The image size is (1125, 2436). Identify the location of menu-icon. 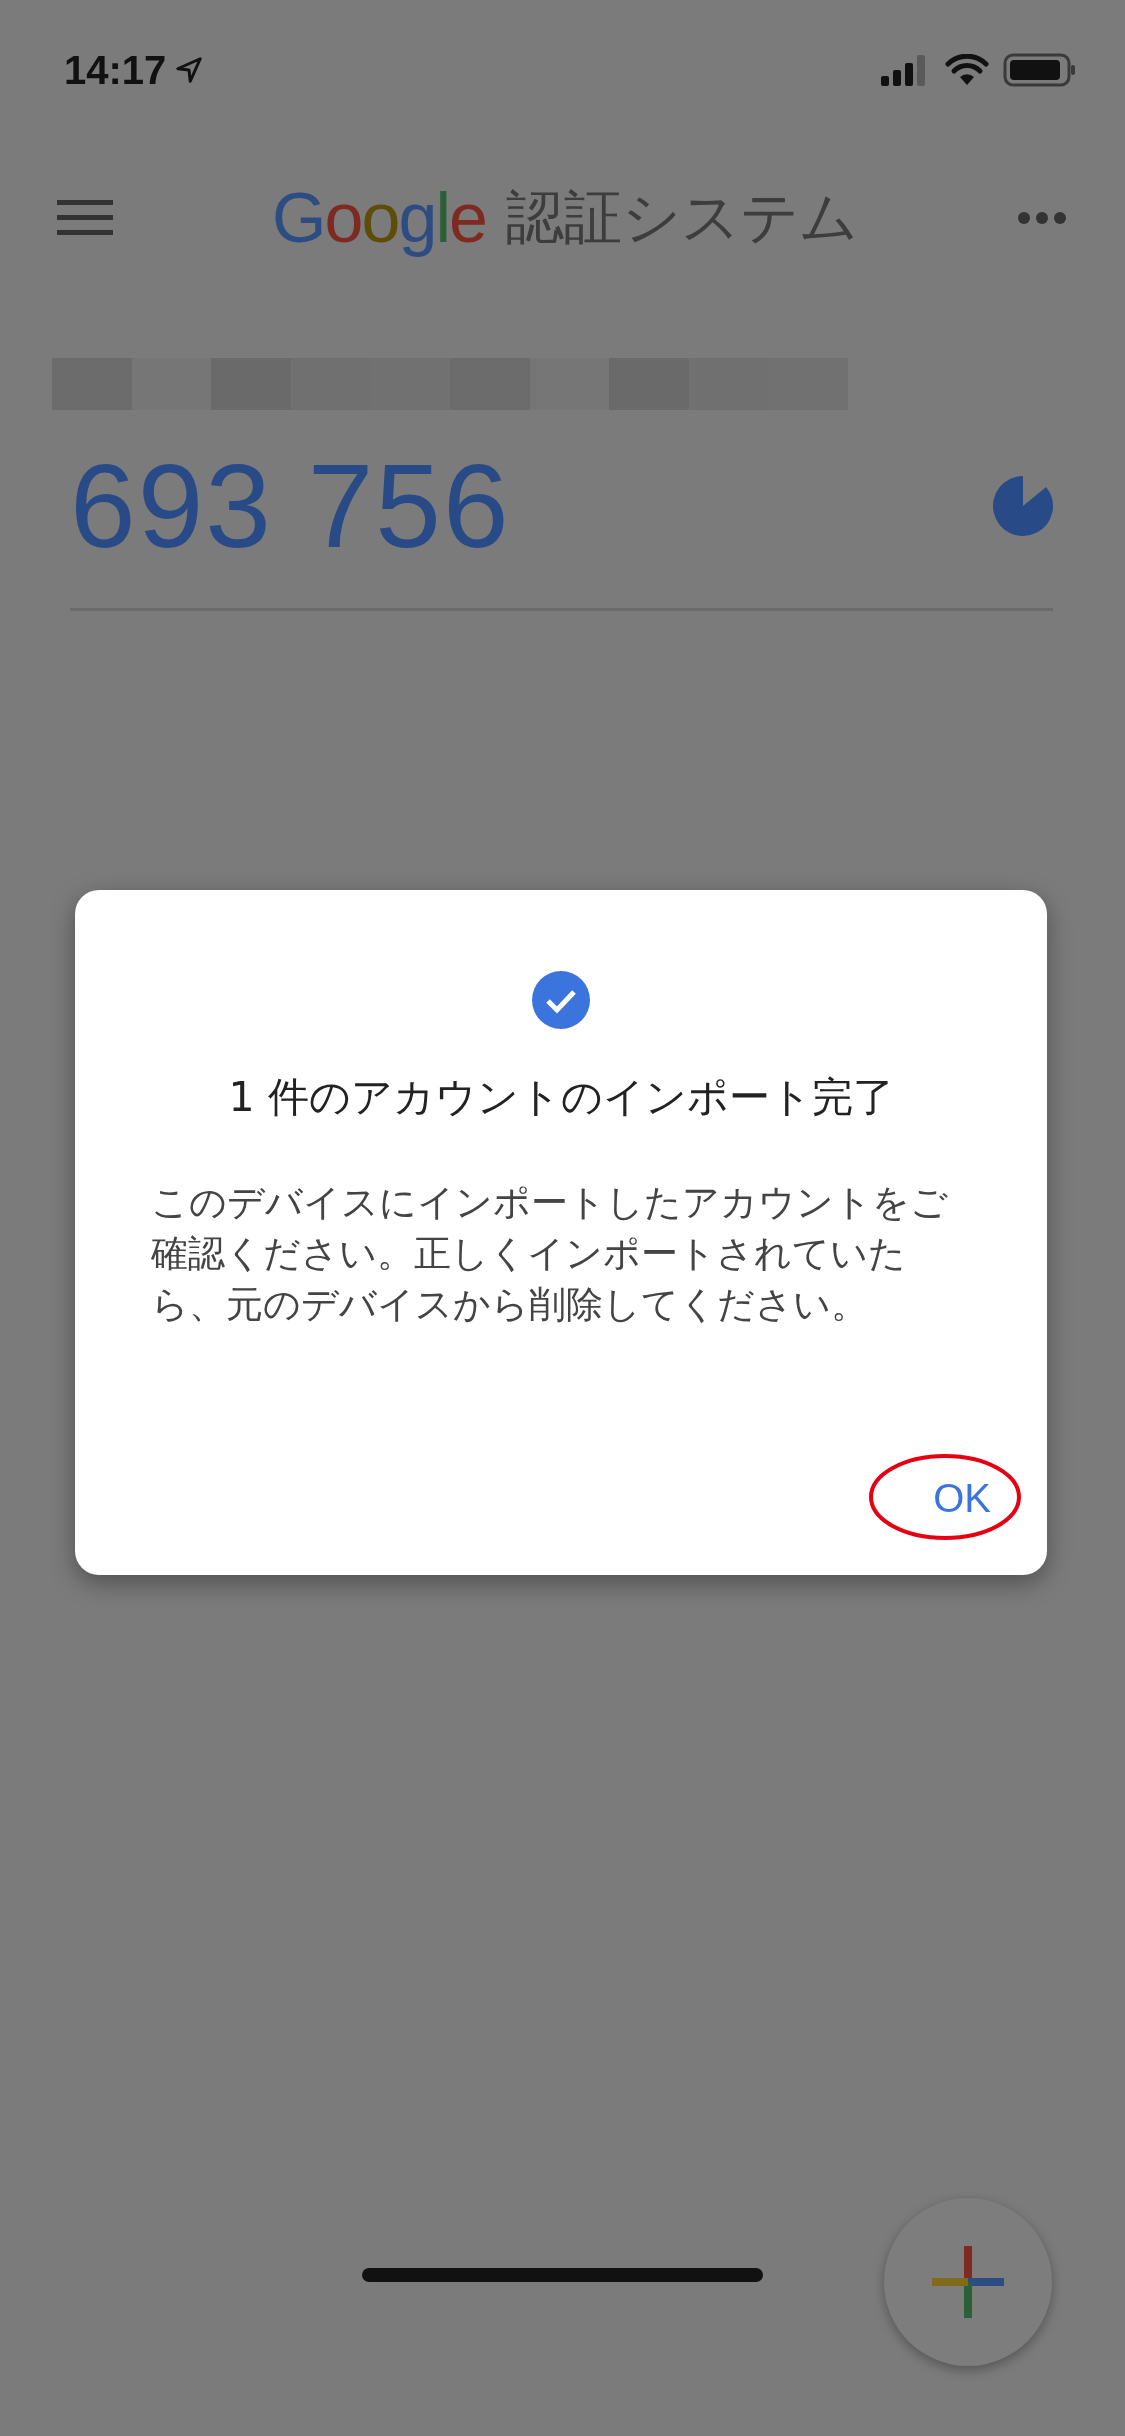
(85, 218).